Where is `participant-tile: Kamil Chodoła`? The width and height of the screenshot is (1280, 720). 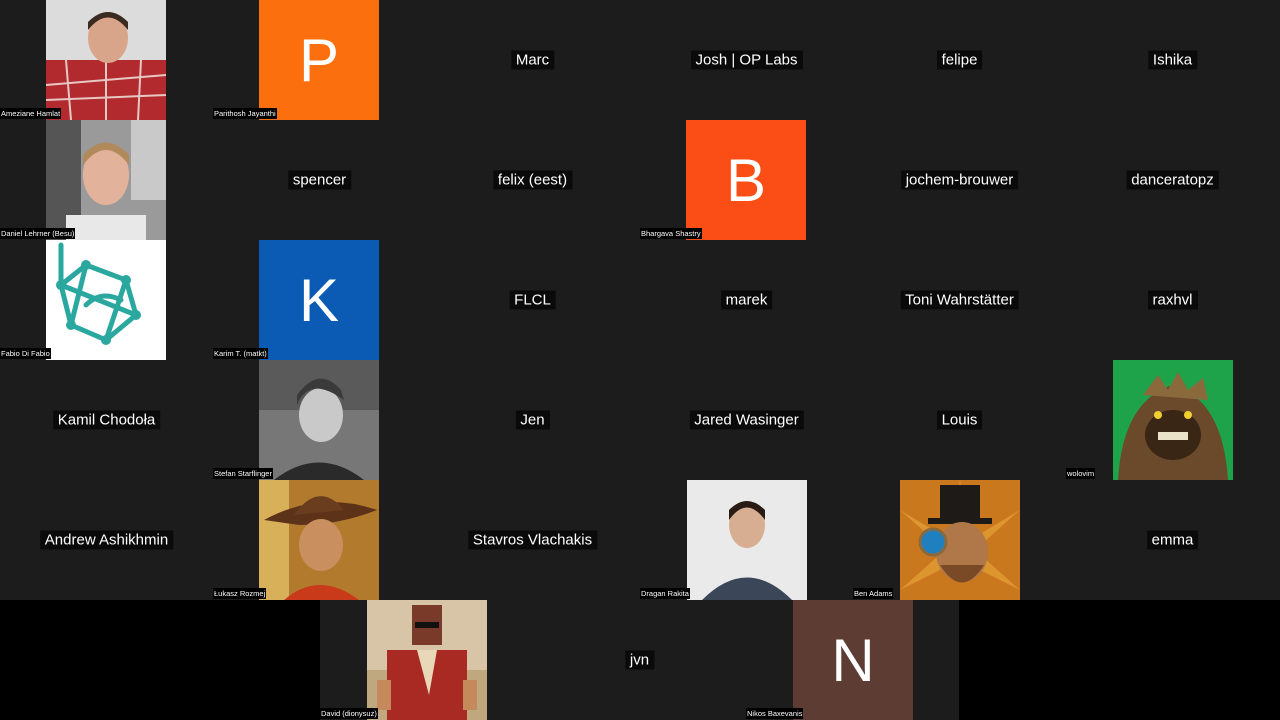
participant-tile: Kamil Chodoła is located at coordinates (106, 420).